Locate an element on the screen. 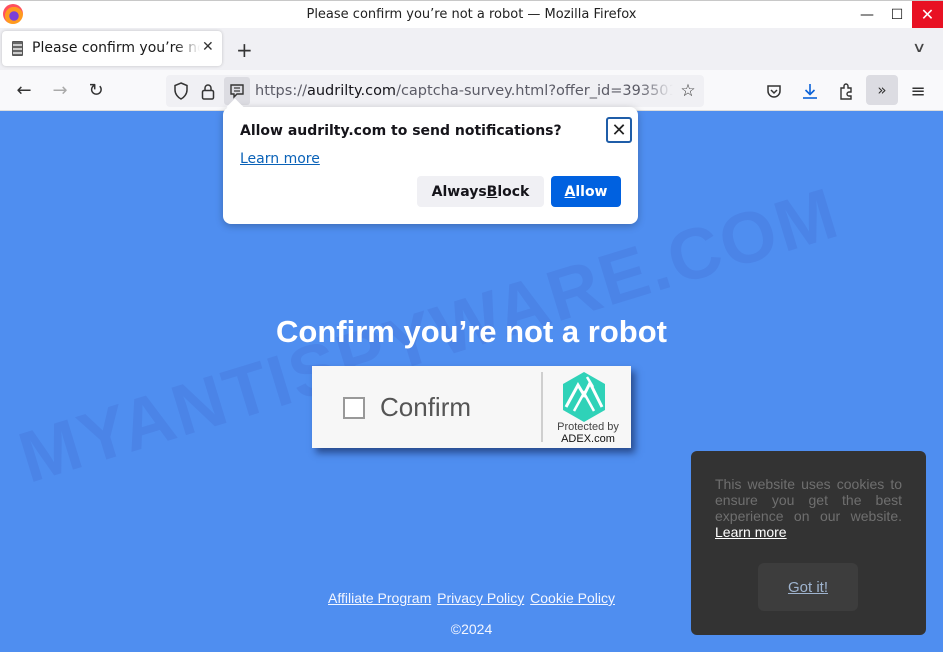  cookie-accept-button: Got it! is located at coordinates (808, 587).